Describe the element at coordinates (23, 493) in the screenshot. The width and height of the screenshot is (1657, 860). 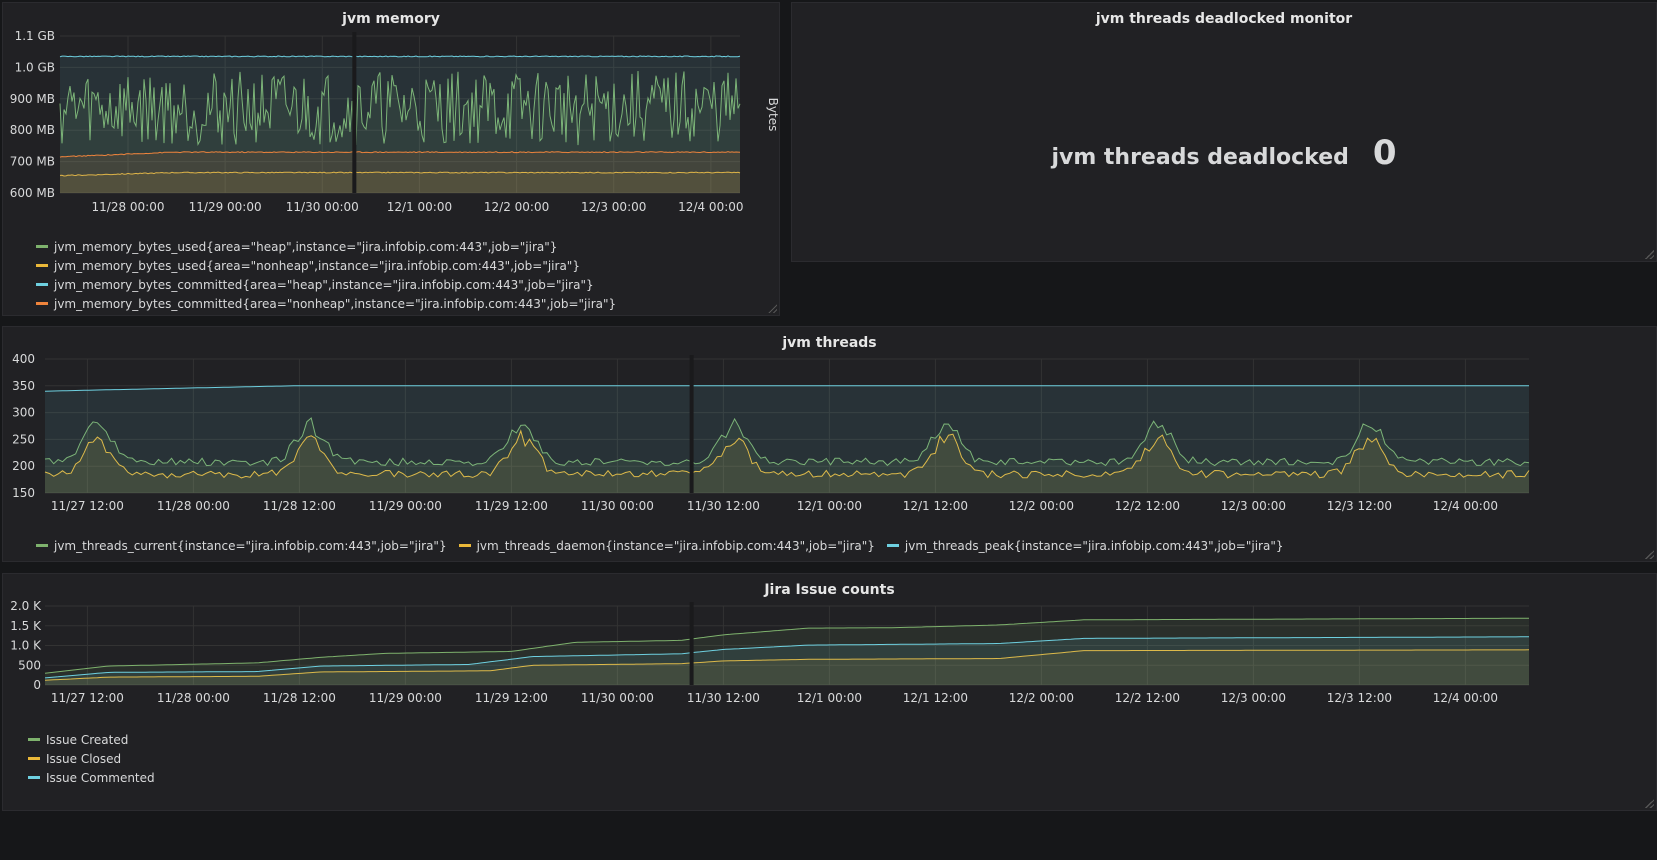
I see `y-tick-label: 150` at that location.